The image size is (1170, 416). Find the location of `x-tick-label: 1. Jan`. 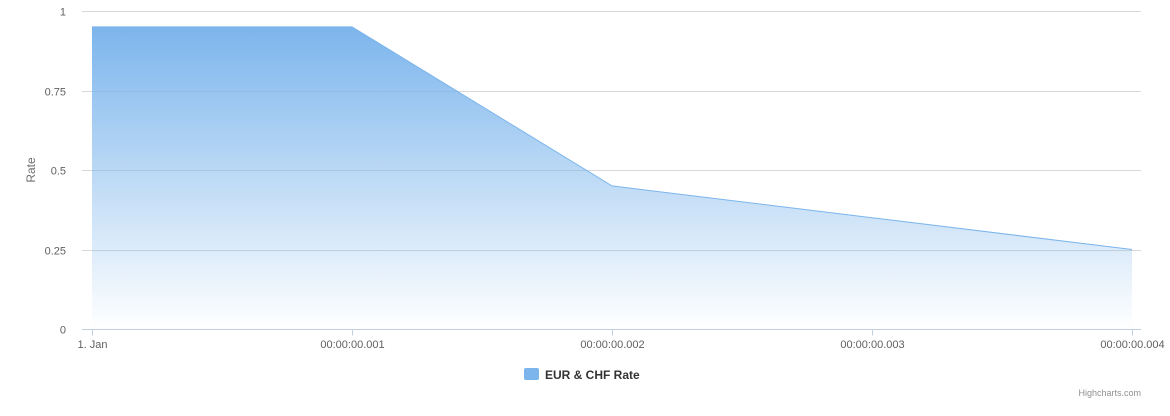

x-tick-label: 1. Jan is located at coordinates (93, 345).